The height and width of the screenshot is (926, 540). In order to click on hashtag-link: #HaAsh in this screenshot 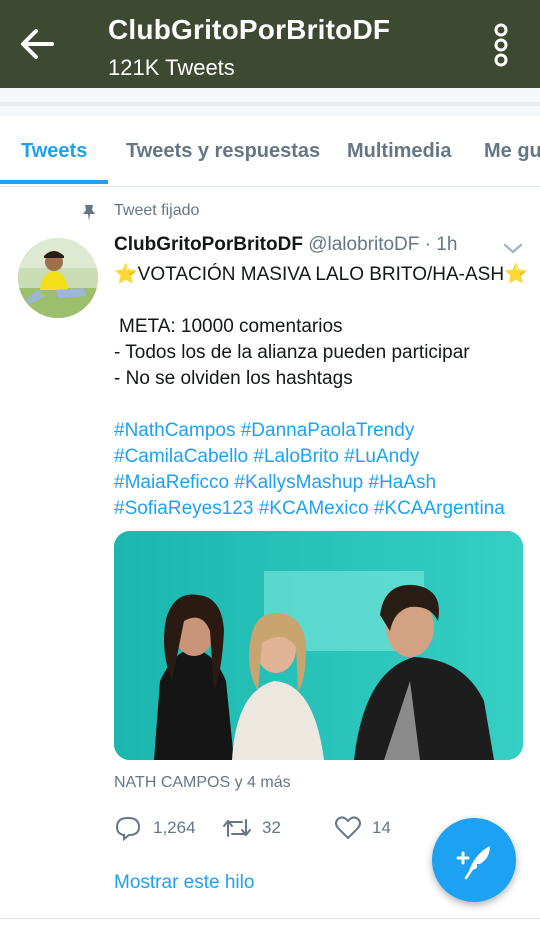, I will do `click(403, 482)`.